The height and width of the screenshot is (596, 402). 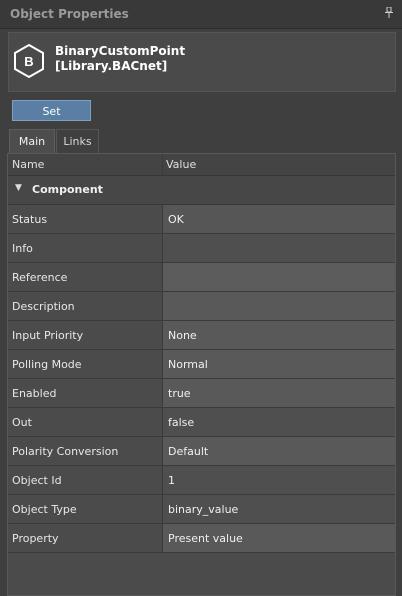 I want to click on property-value: None, so click(x=182, y=335).